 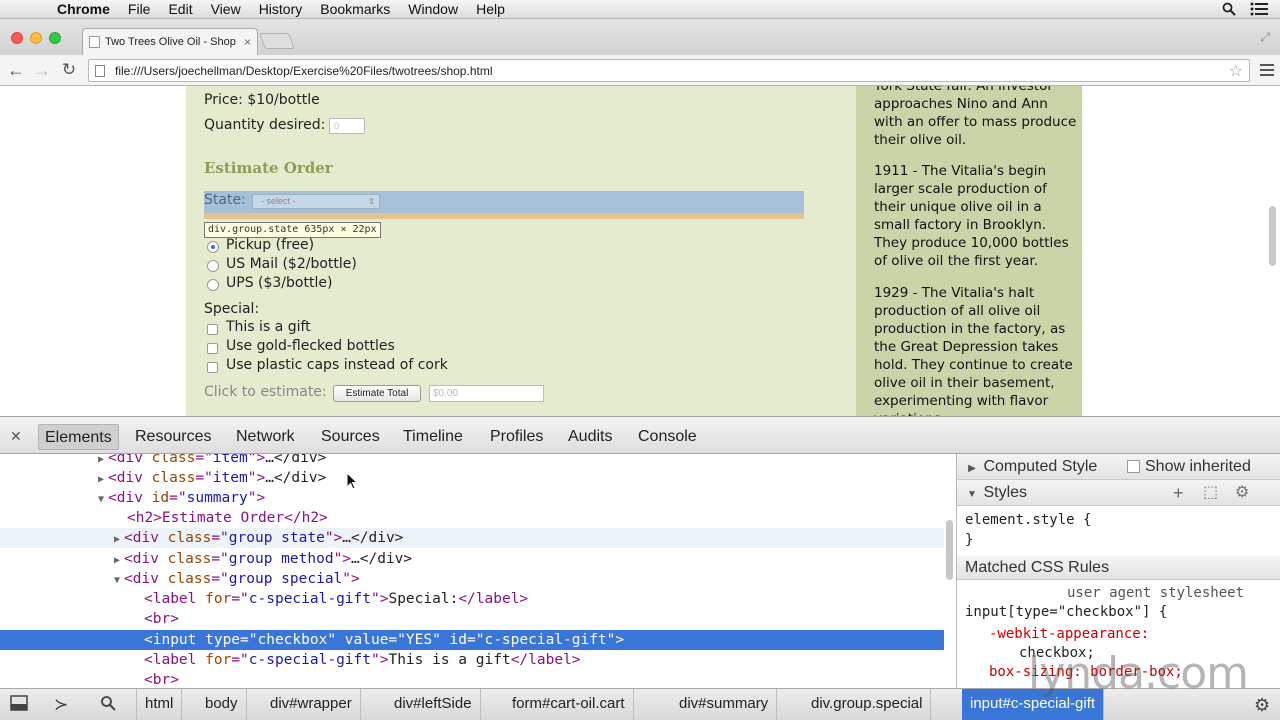 I want to click on close-brace: }, so click(x=969, y=540).